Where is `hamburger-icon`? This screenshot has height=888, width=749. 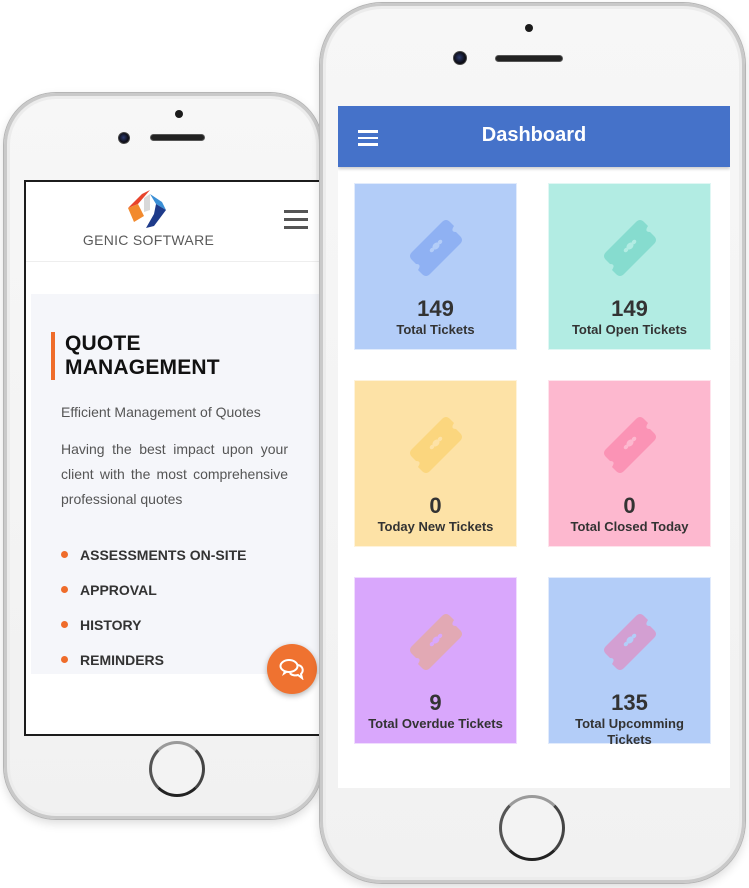
hamburger-icon is located at coordinates (296, 220).